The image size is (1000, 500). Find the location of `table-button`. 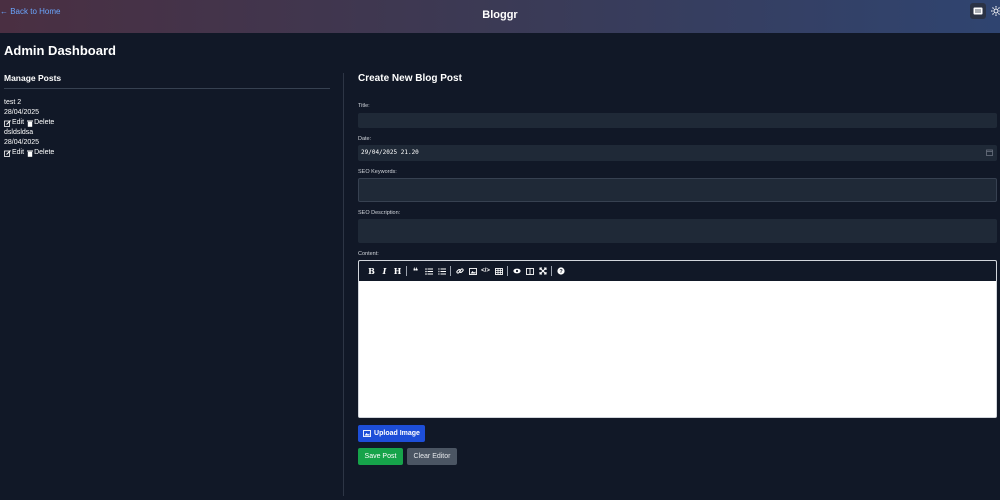

table-button is located at coordinates (498, 271).